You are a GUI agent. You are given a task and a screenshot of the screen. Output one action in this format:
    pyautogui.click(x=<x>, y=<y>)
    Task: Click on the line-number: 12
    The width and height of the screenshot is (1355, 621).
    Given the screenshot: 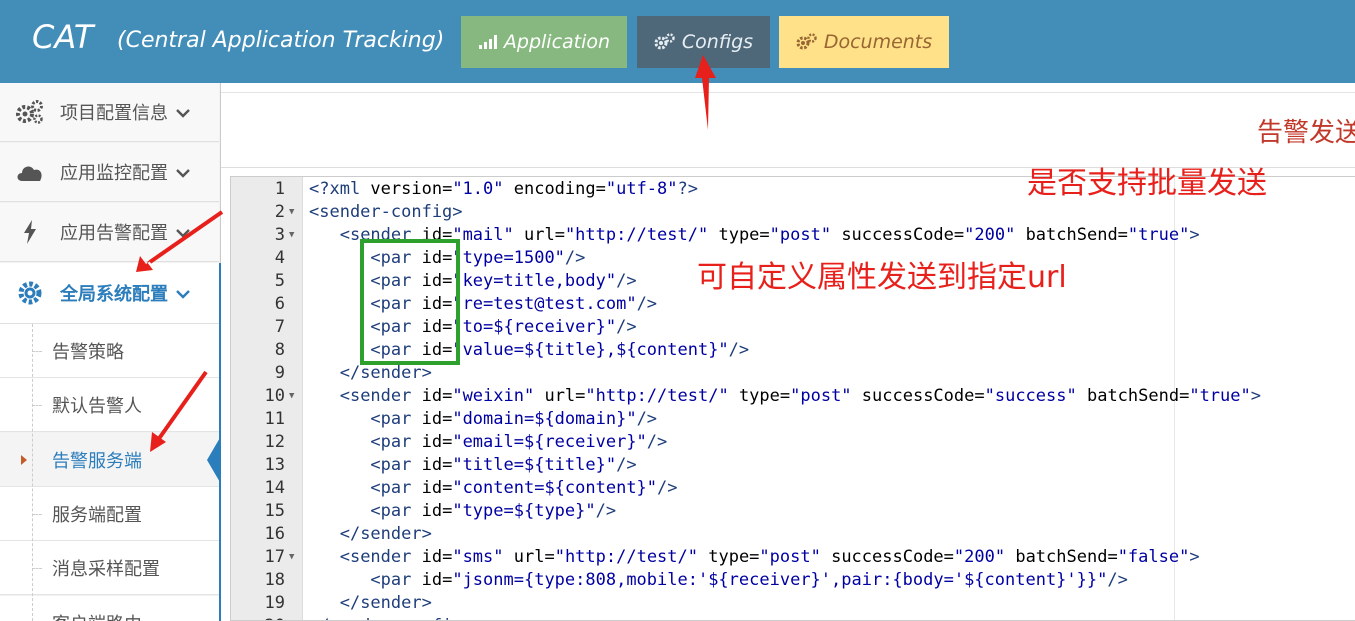 What is the action you would take?
    pyautogui.click(x=274, y=442)
    